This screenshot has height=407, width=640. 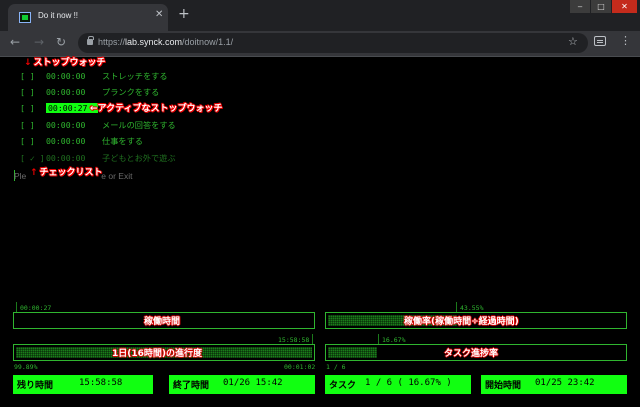 I want to click on remaining-time-key: 残り時間, so click(x=35, y=386).